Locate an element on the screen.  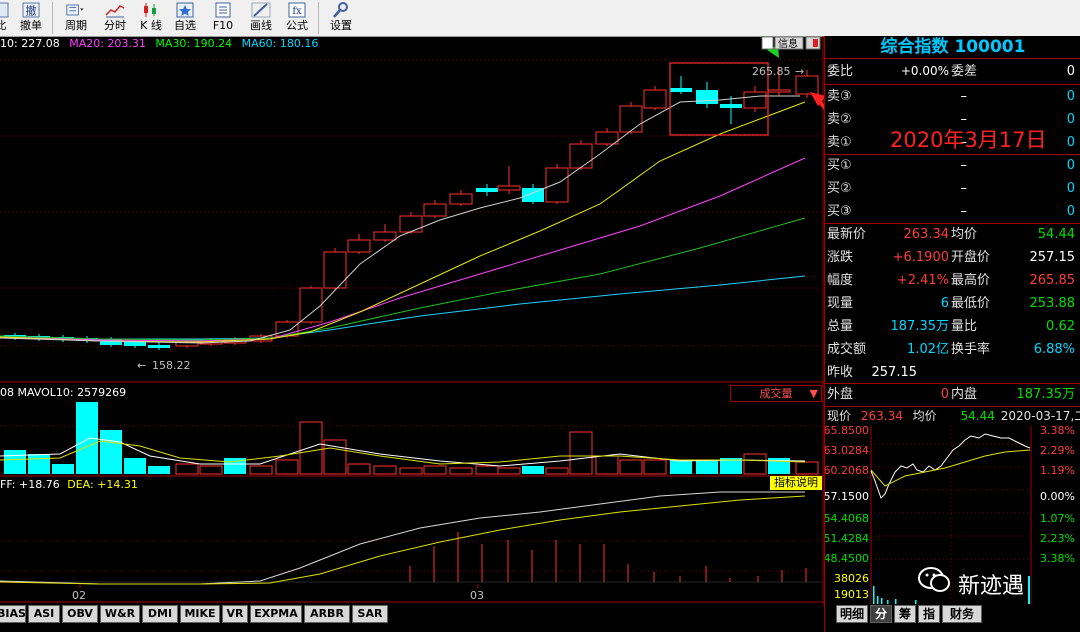
mini-left-axis-label: 38026 is located at coordinates (851, 578).